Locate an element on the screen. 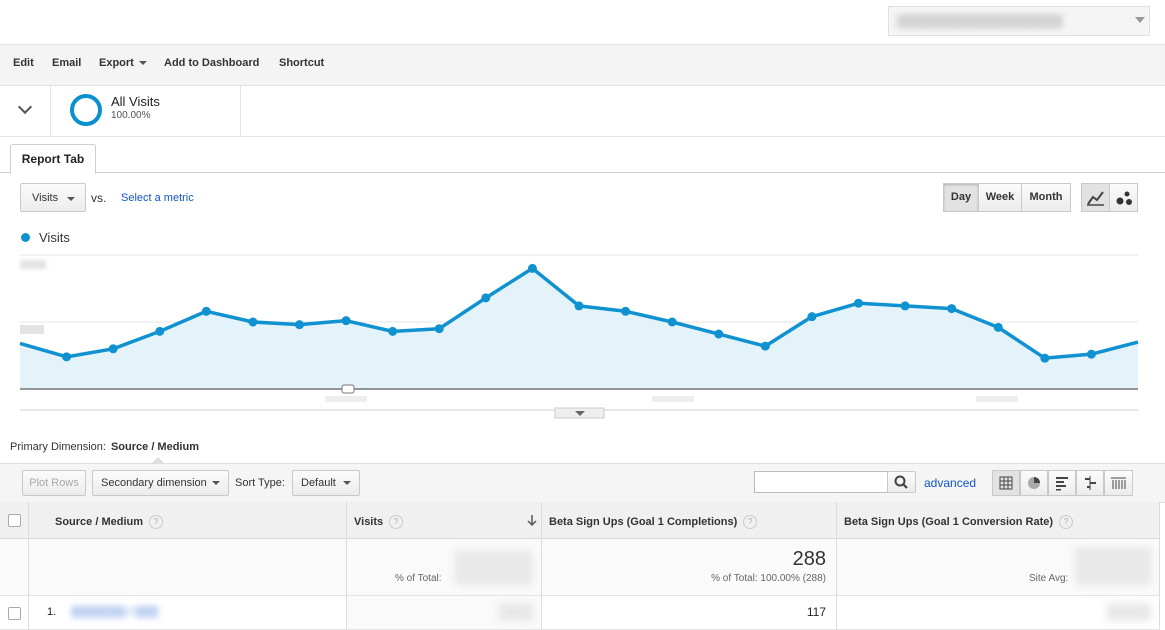 The height and width of the screenshot is (630, 1165). email-button: Email is located at coordinates (66, 63).